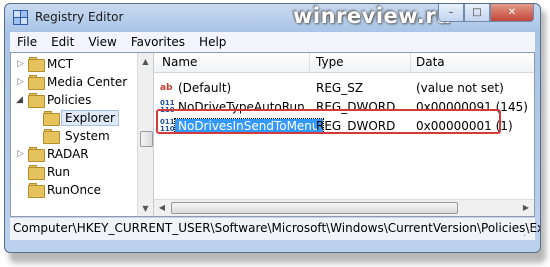 The image size is (550, 267). What do you see at coordinates (330, 62) in the screenshot?
I see `column-type: Type` at bounding box center [330, 62].